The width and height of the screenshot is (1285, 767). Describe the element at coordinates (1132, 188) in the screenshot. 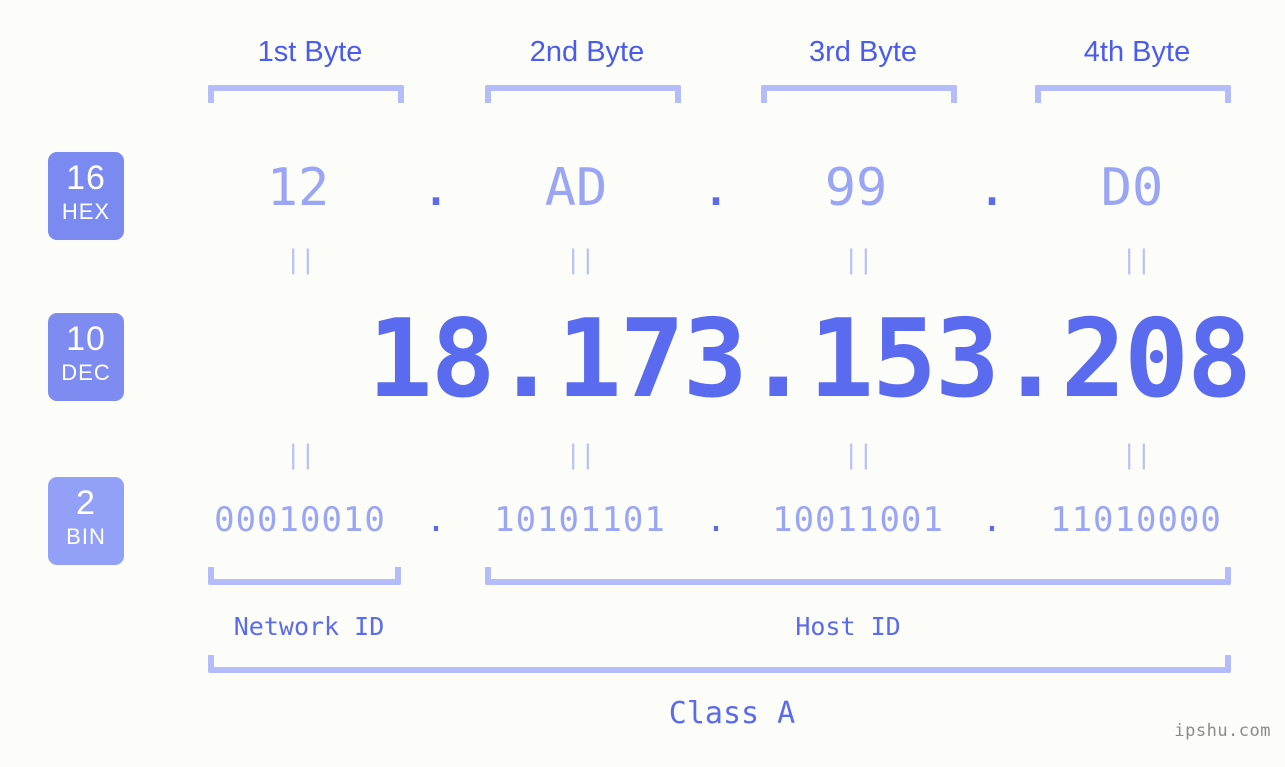

I see `hex-value-4: D0` at that location.